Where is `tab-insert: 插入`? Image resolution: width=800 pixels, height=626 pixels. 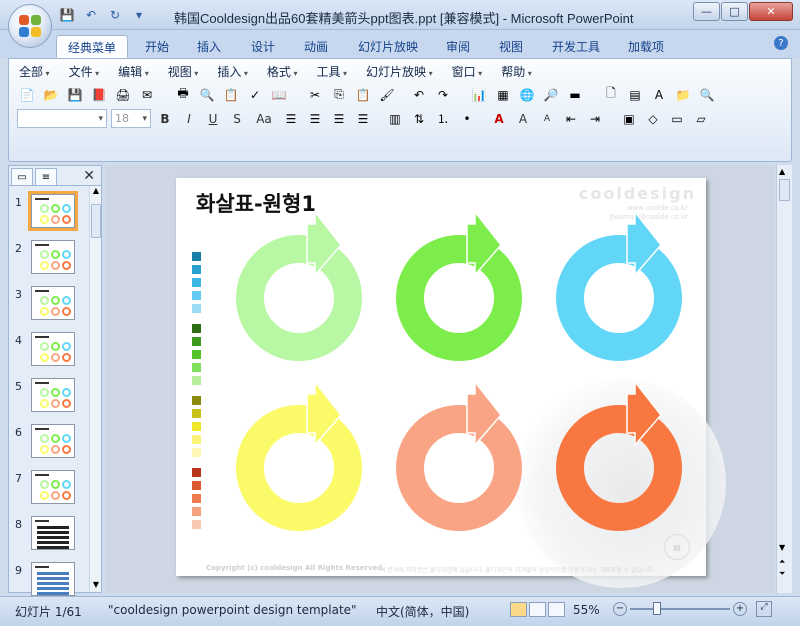
tab-insert: 插入 is located at coordinates (209, 46).